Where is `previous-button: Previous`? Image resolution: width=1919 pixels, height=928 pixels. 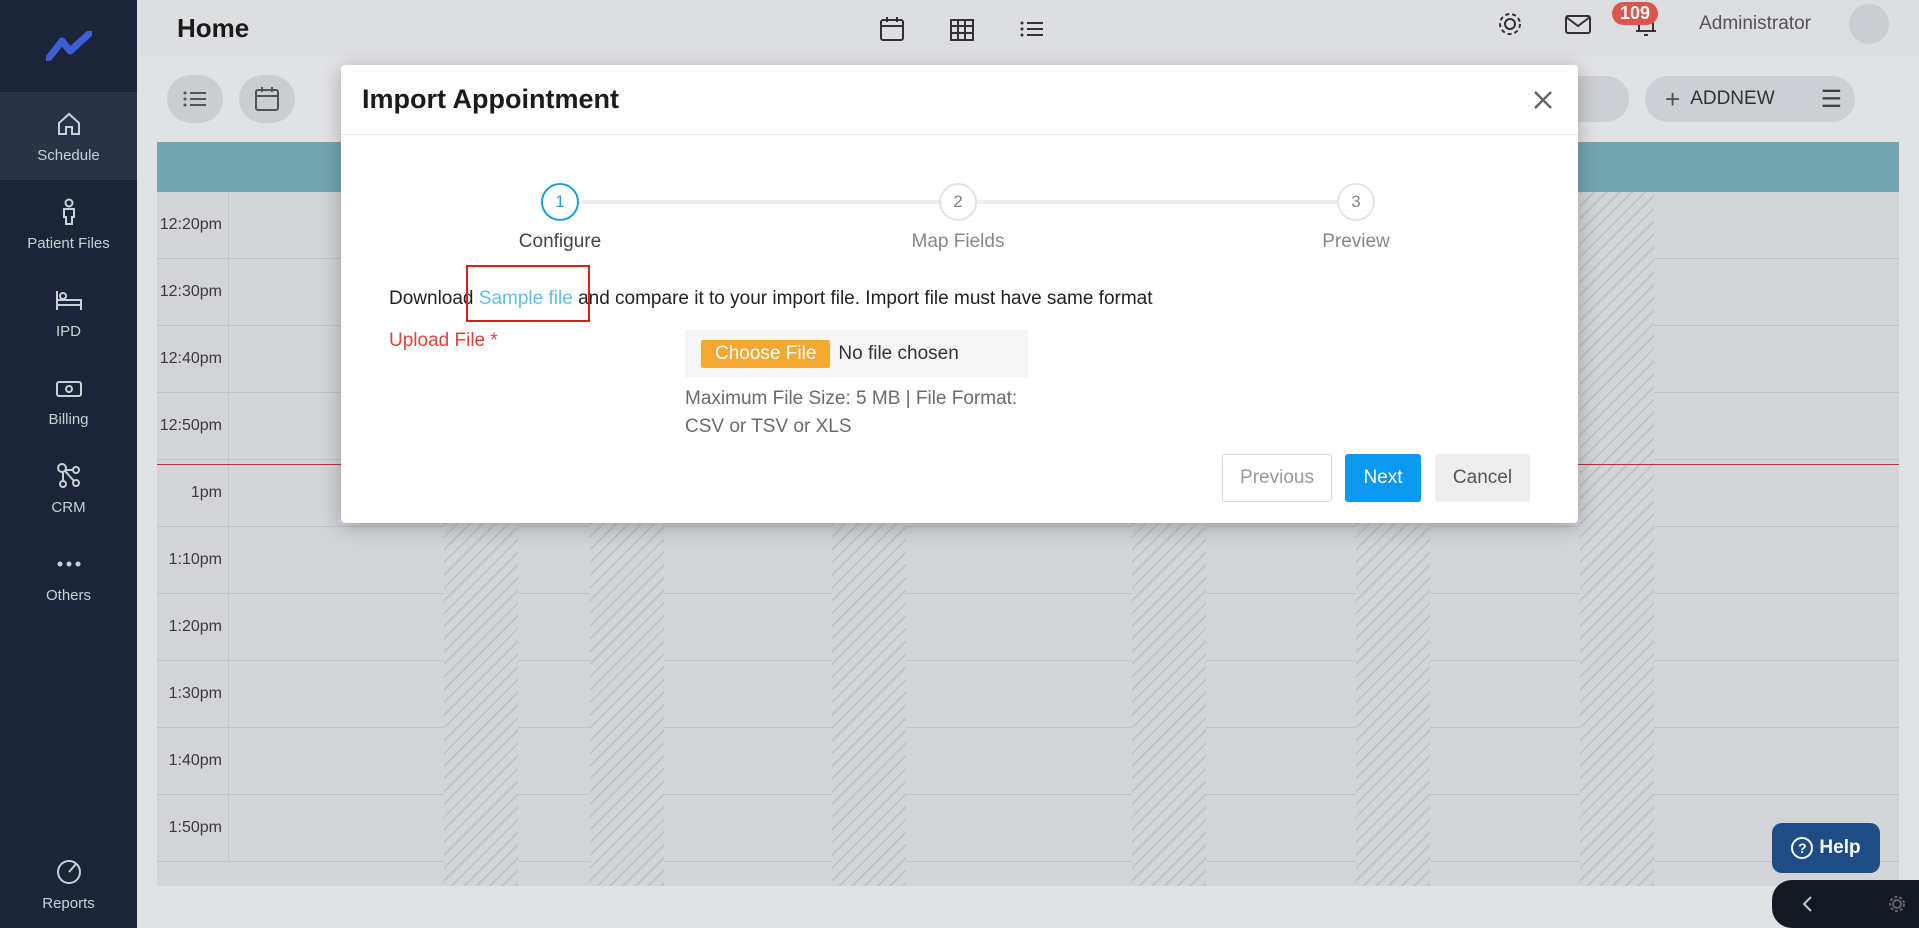
previous-button: Previous is located at coordinates (1277, 478).